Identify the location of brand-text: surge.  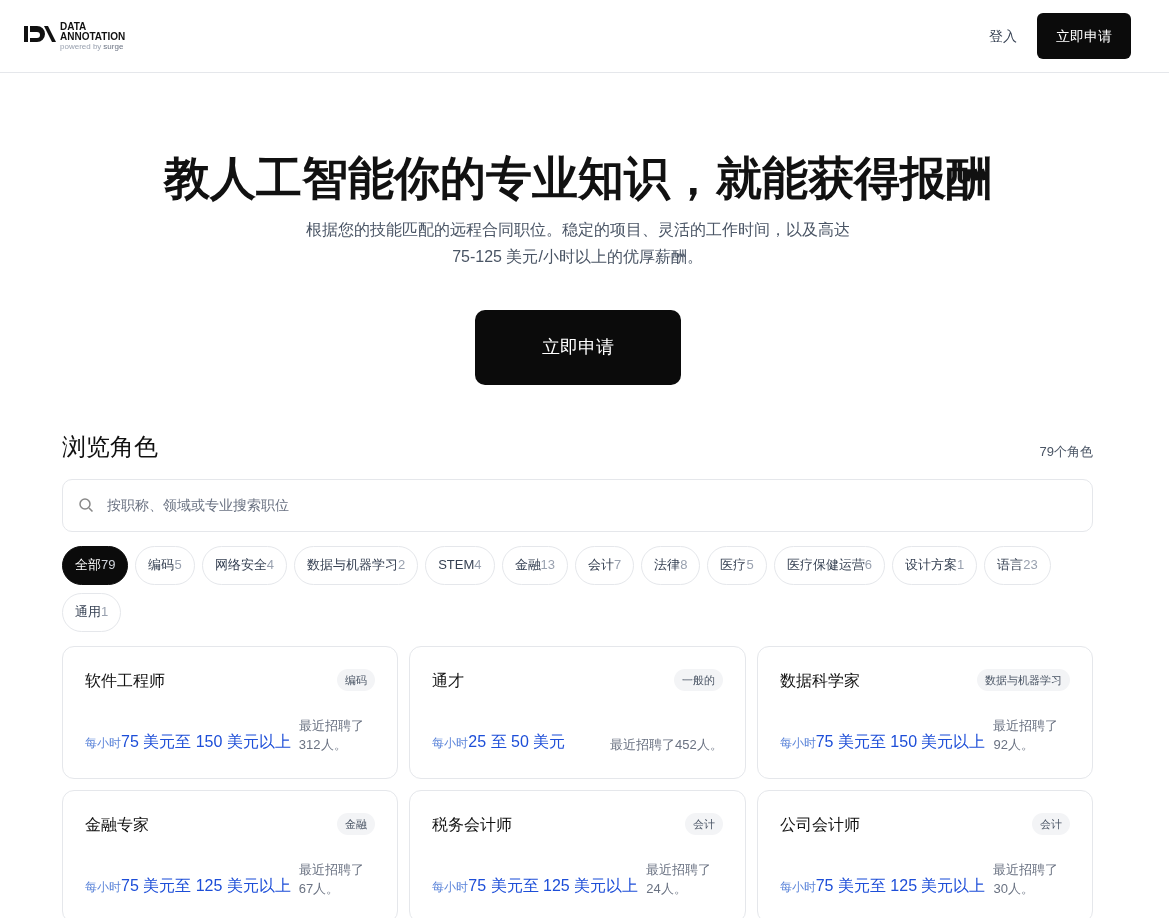
(113, 46).